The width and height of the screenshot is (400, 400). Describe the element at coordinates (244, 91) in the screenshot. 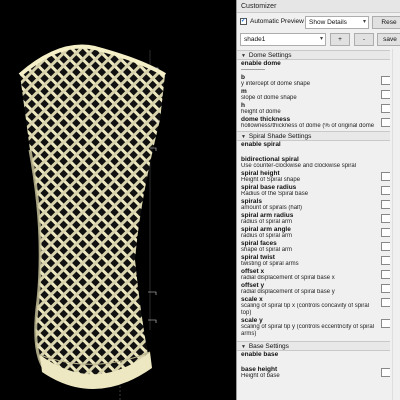

I see `param-name: m` at that location.